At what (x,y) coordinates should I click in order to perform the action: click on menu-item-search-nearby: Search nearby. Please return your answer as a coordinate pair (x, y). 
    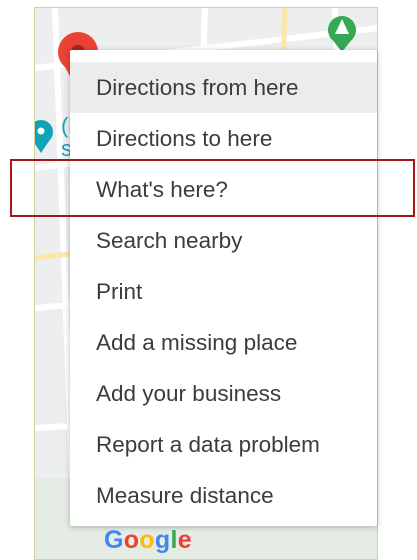
    Looking at the image, I should click on (223, 240).